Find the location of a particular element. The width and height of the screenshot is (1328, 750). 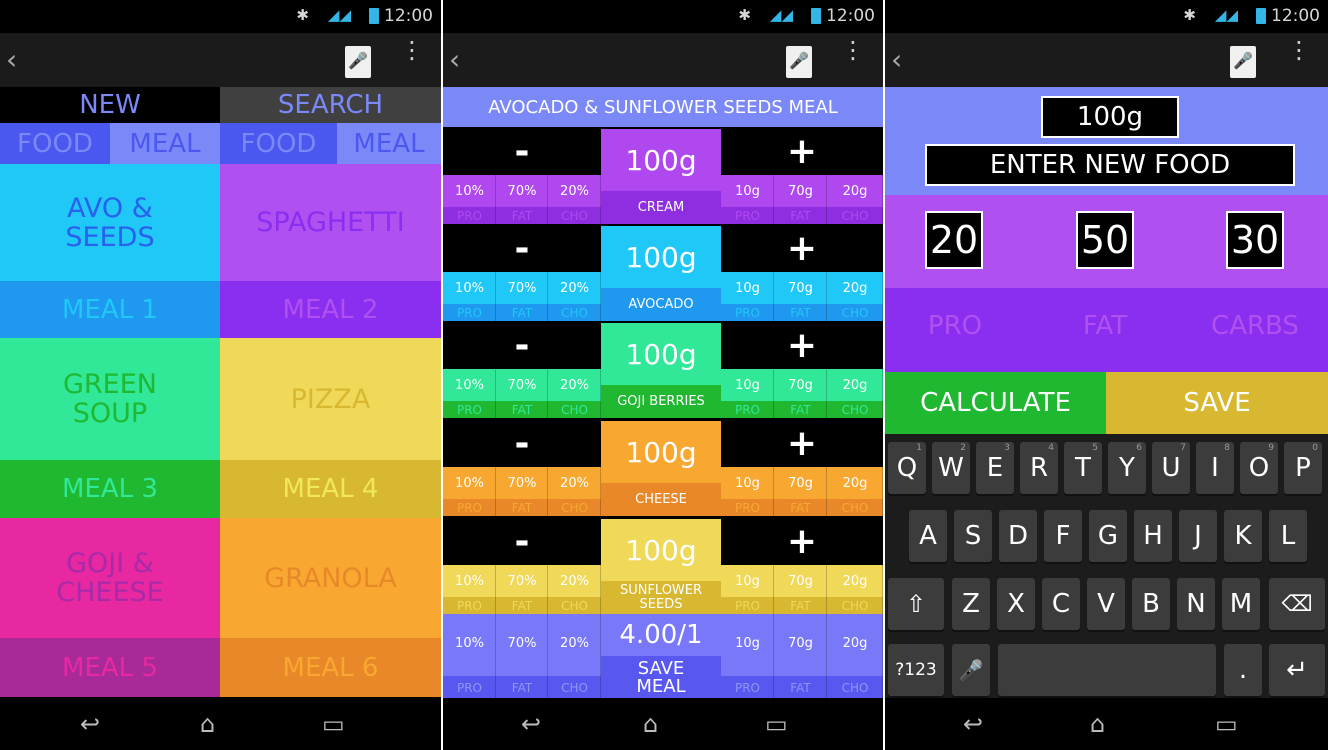

meal-tile: GRANOLA is located at coordinates (330, 578).